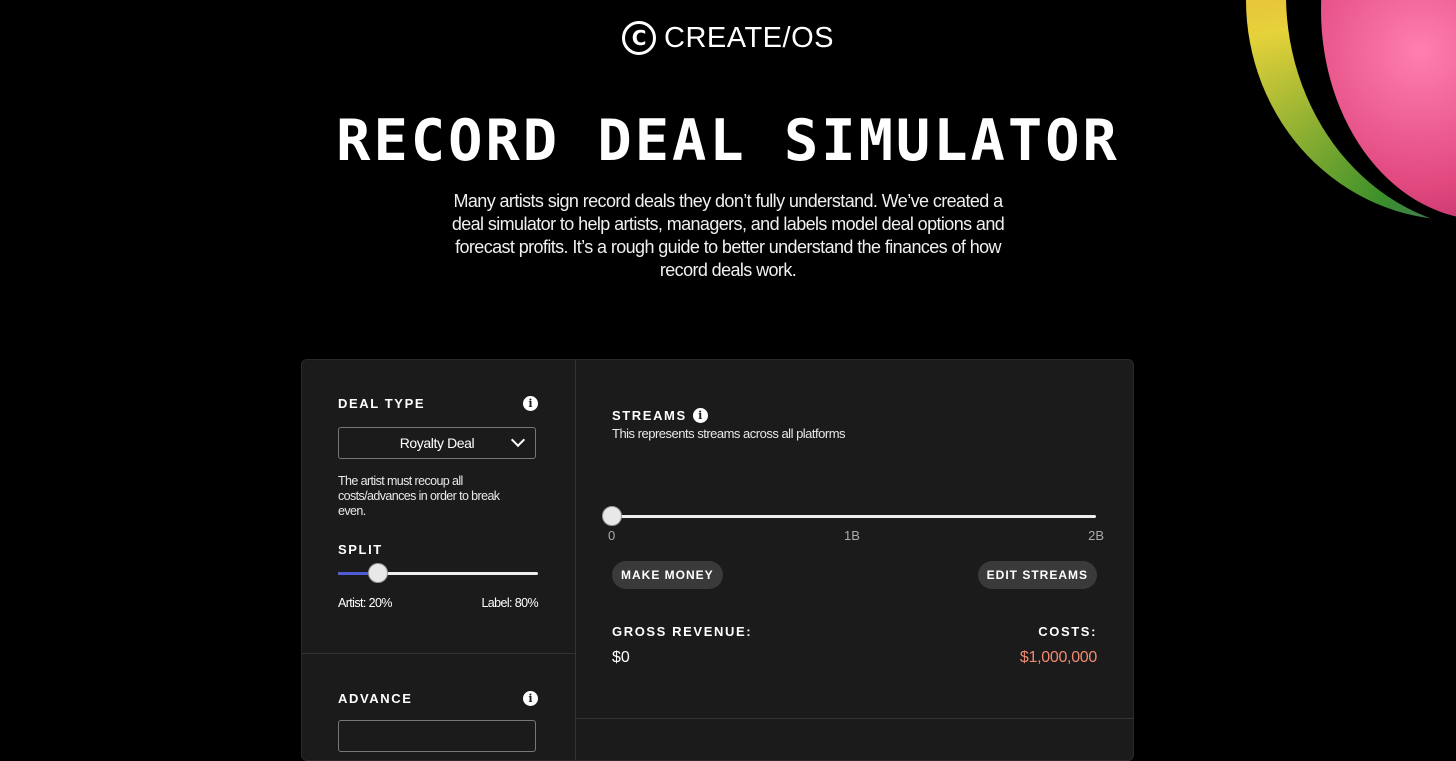 The width and height of the screenshot is (1456, 761). I want to click on streams-info-icon: i, so click(700, 415).